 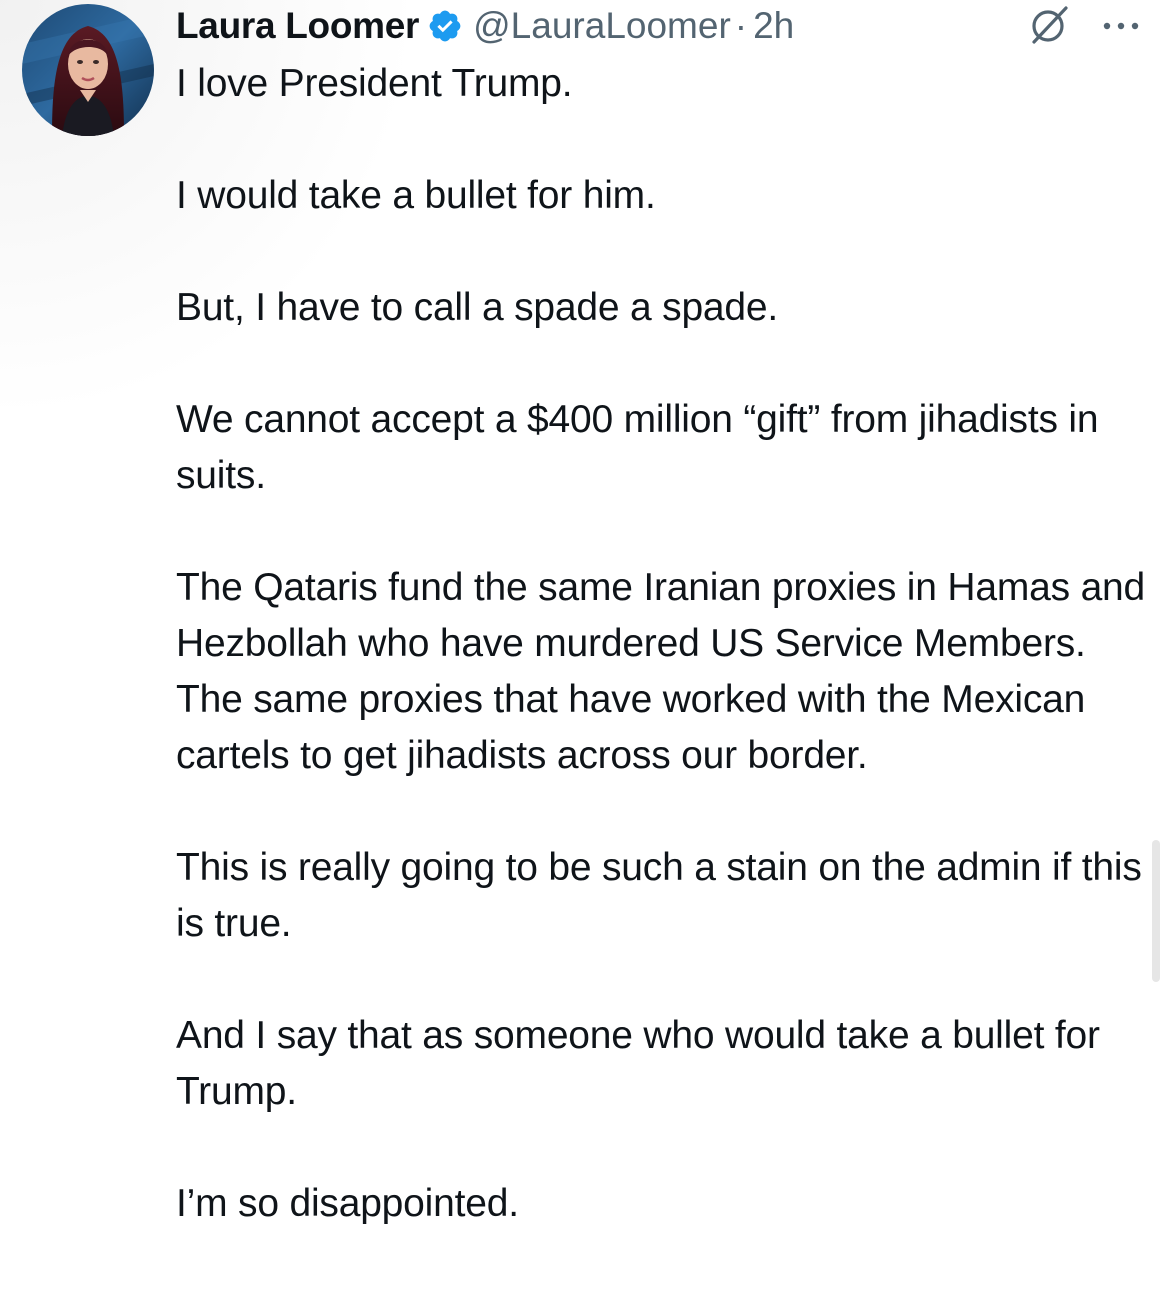 What do you see at coordinates (297, 26) in the screenshot?
I see `display-name: Laura Loomer` at bounding box center [297, 26].